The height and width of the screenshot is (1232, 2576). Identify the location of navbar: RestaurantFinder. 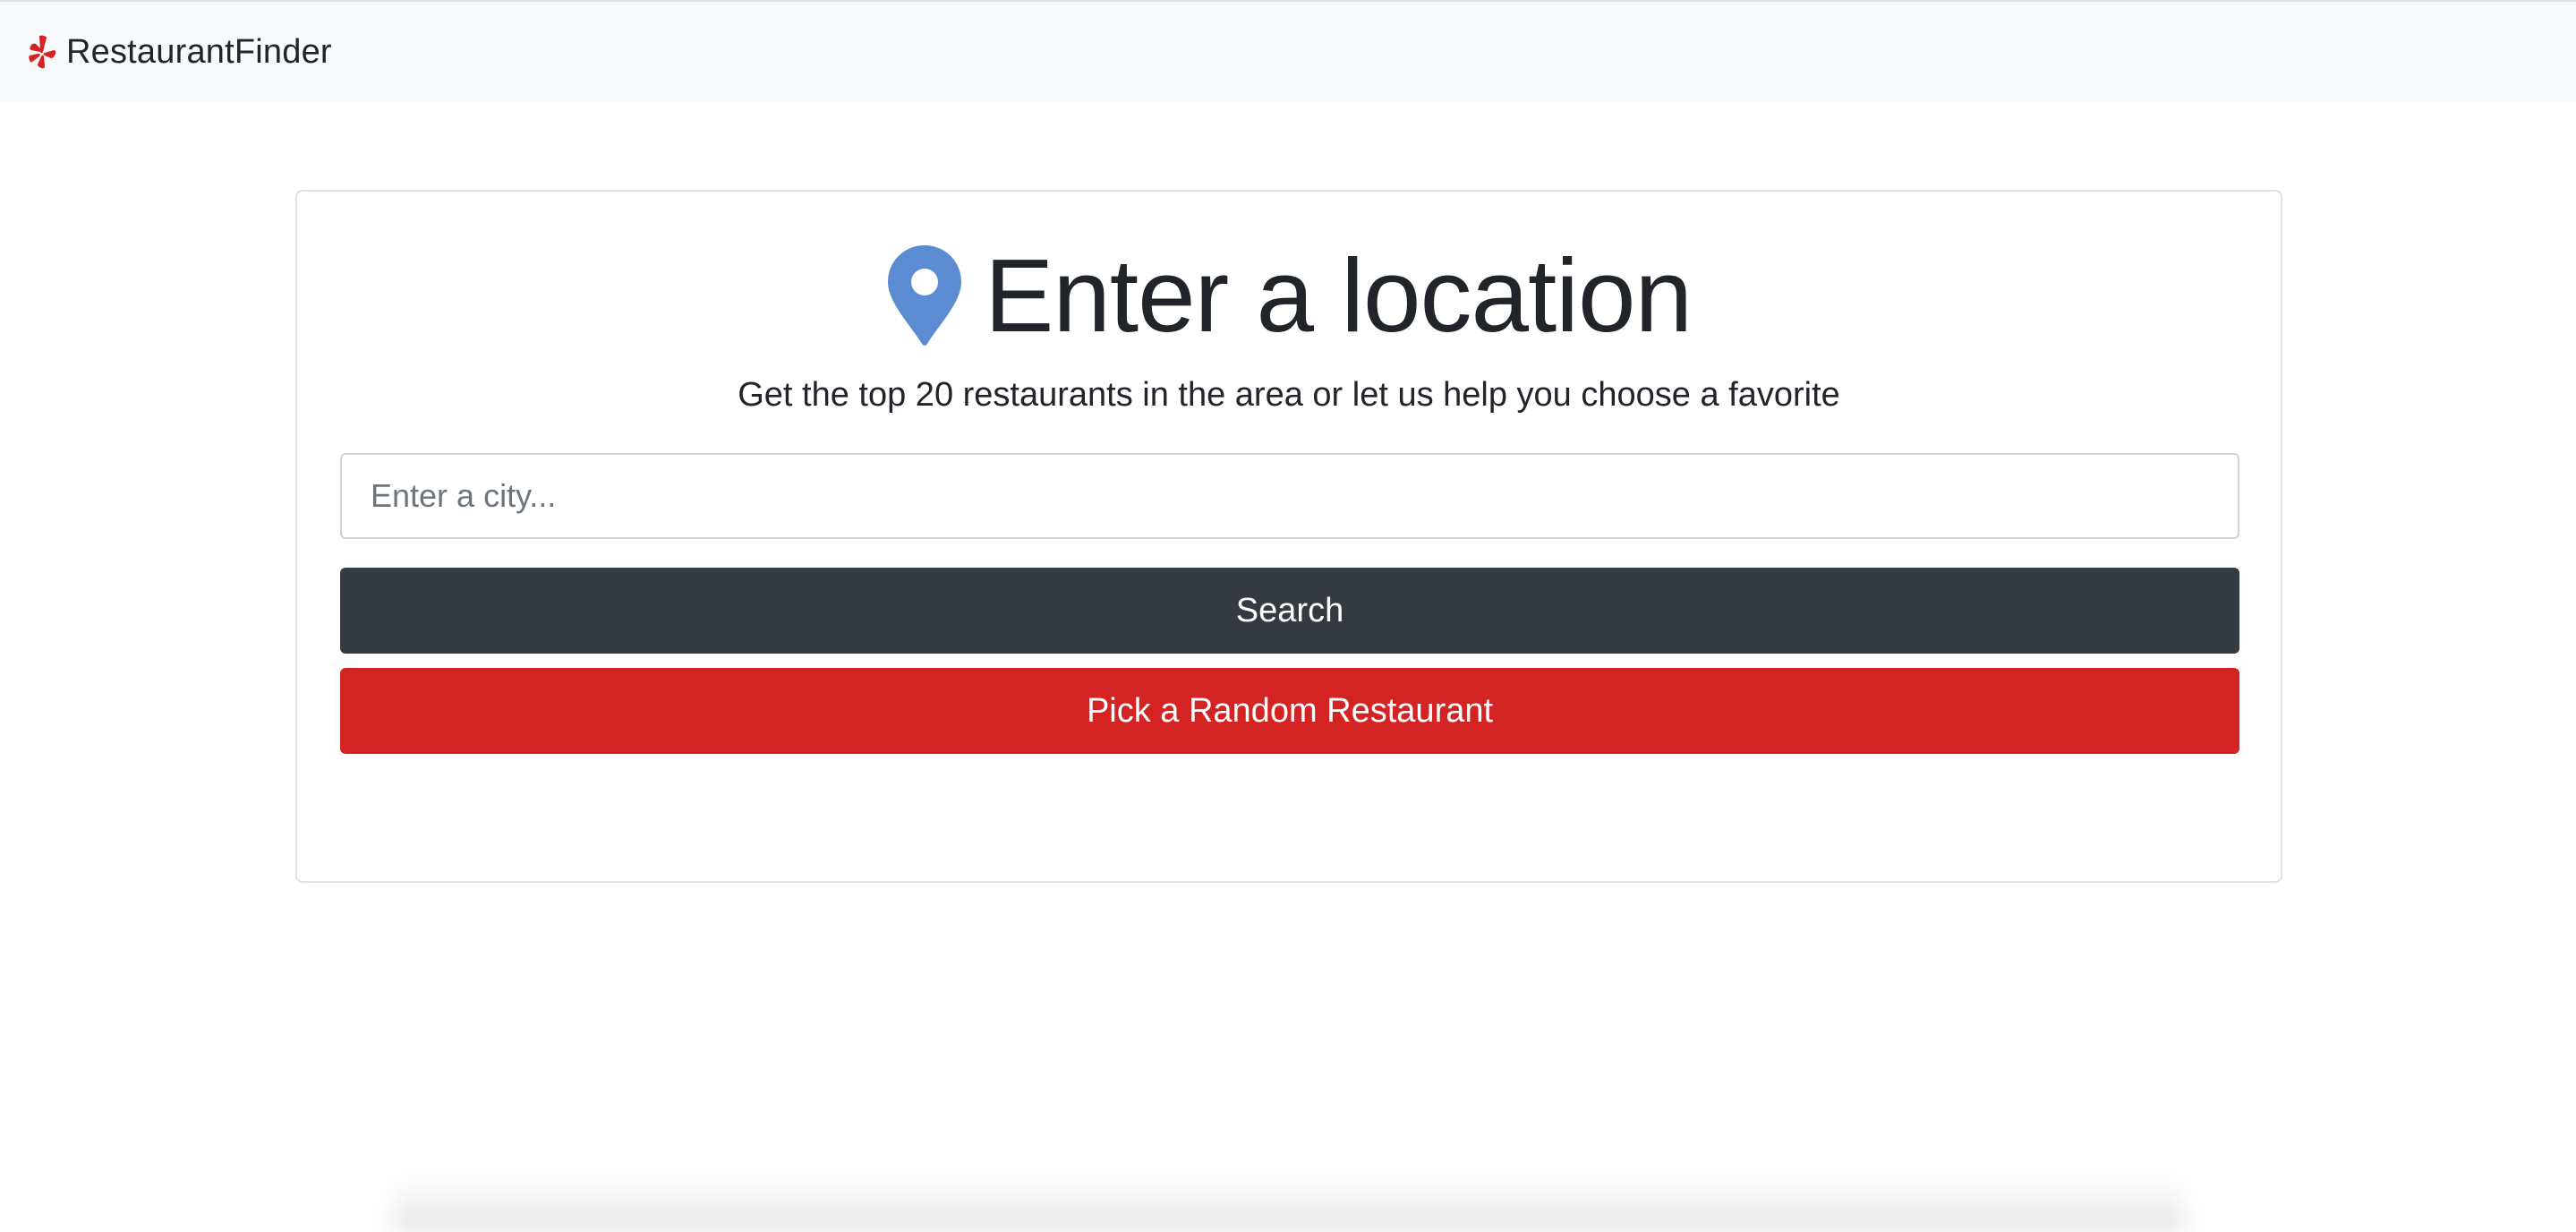
(1288, 51).